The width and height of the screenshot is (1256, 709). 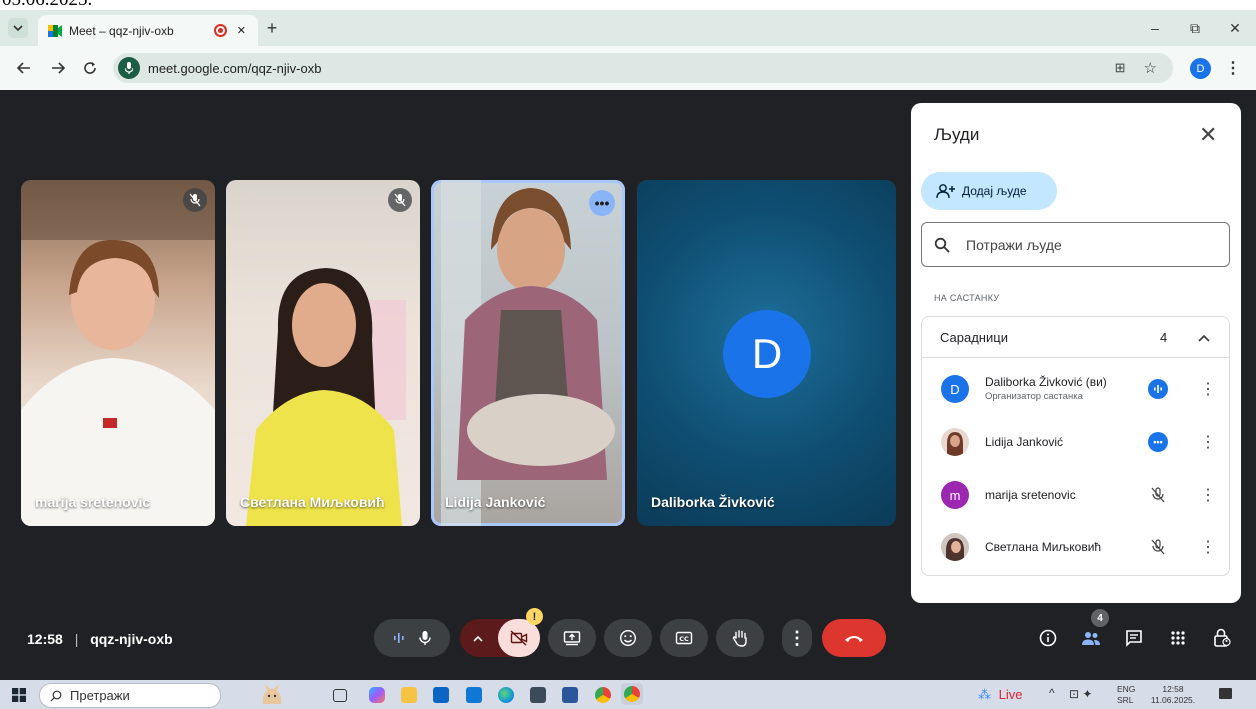 What do you see at coordinates (1173, 695) in the screenshot?
I see `clock: 12:58 11.06.2025.` at bounding box center [1173, 695].